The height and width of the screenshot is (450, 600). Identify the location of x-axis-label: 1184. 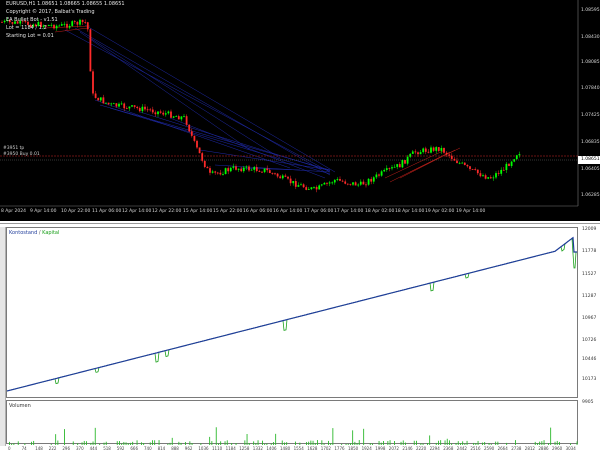
(230, 448).